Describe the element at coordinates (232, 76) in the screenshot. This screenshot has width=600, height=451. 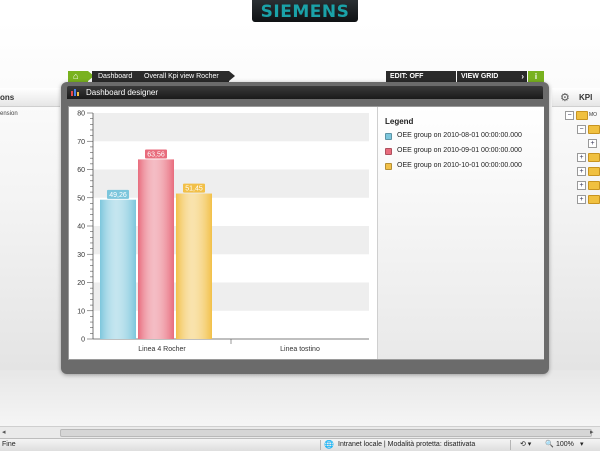
I see `breadcrumb-end` at that location.